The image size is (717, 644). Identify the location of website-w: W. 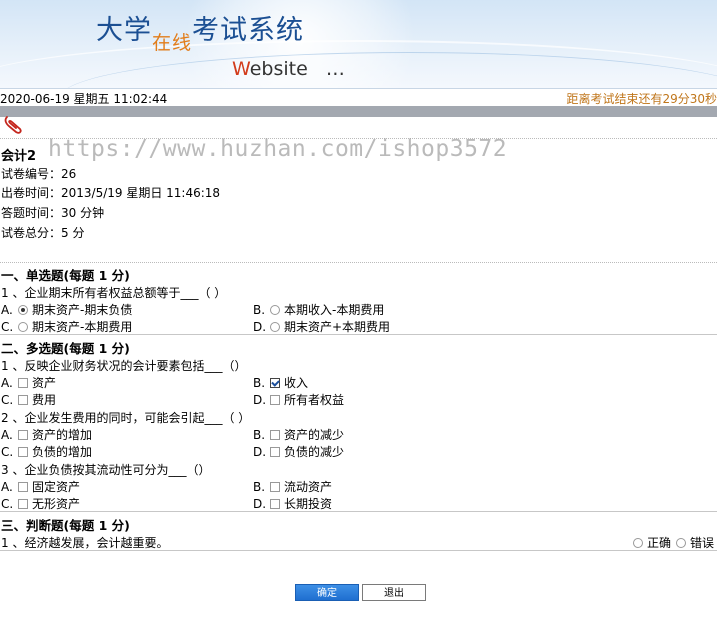
(241, 69).